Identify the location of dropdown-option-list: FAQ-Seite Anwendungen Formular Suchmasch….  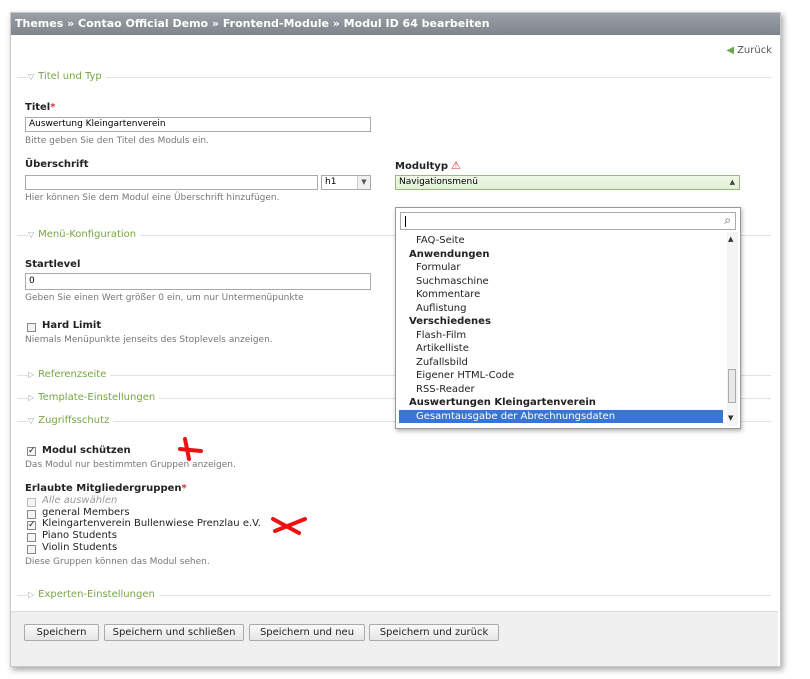
(561, 329).